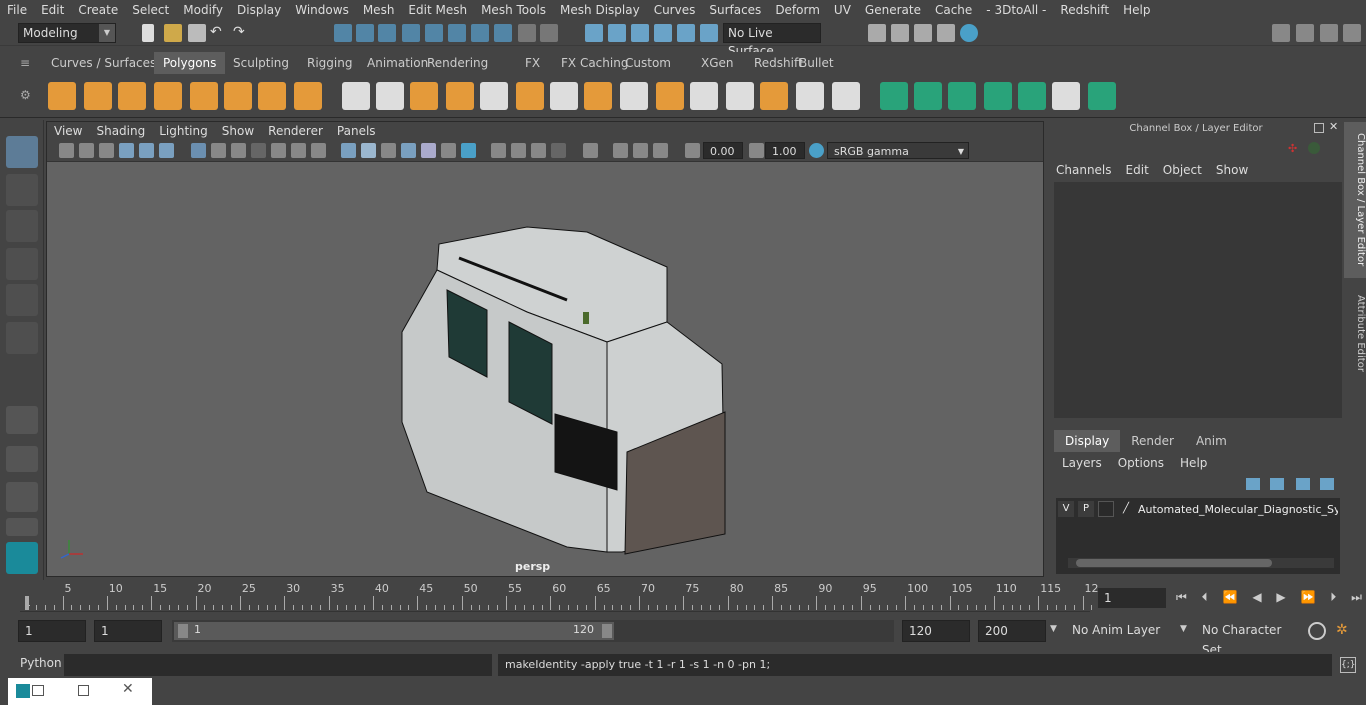 This screenshot has width=1366, height=705. I want to click on shelf-target-weld-icon, so click(810, 96).